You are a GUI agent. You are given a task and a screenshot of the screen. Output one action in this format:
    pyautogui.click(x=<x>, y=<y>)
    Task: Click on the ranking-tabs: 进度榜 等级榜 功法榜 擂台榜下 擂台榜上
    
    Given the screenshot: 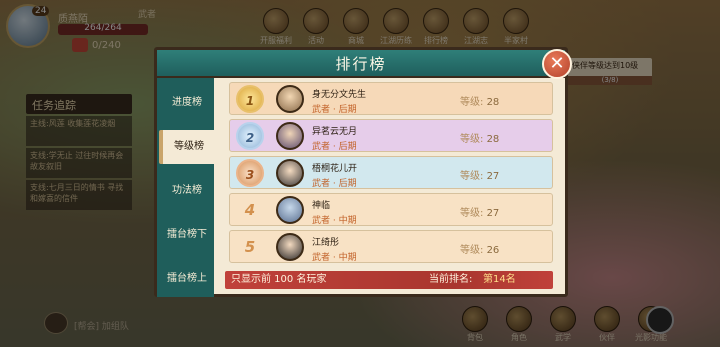 What is the action you would take?
    pyautogui.click(x=186, y=187)
    